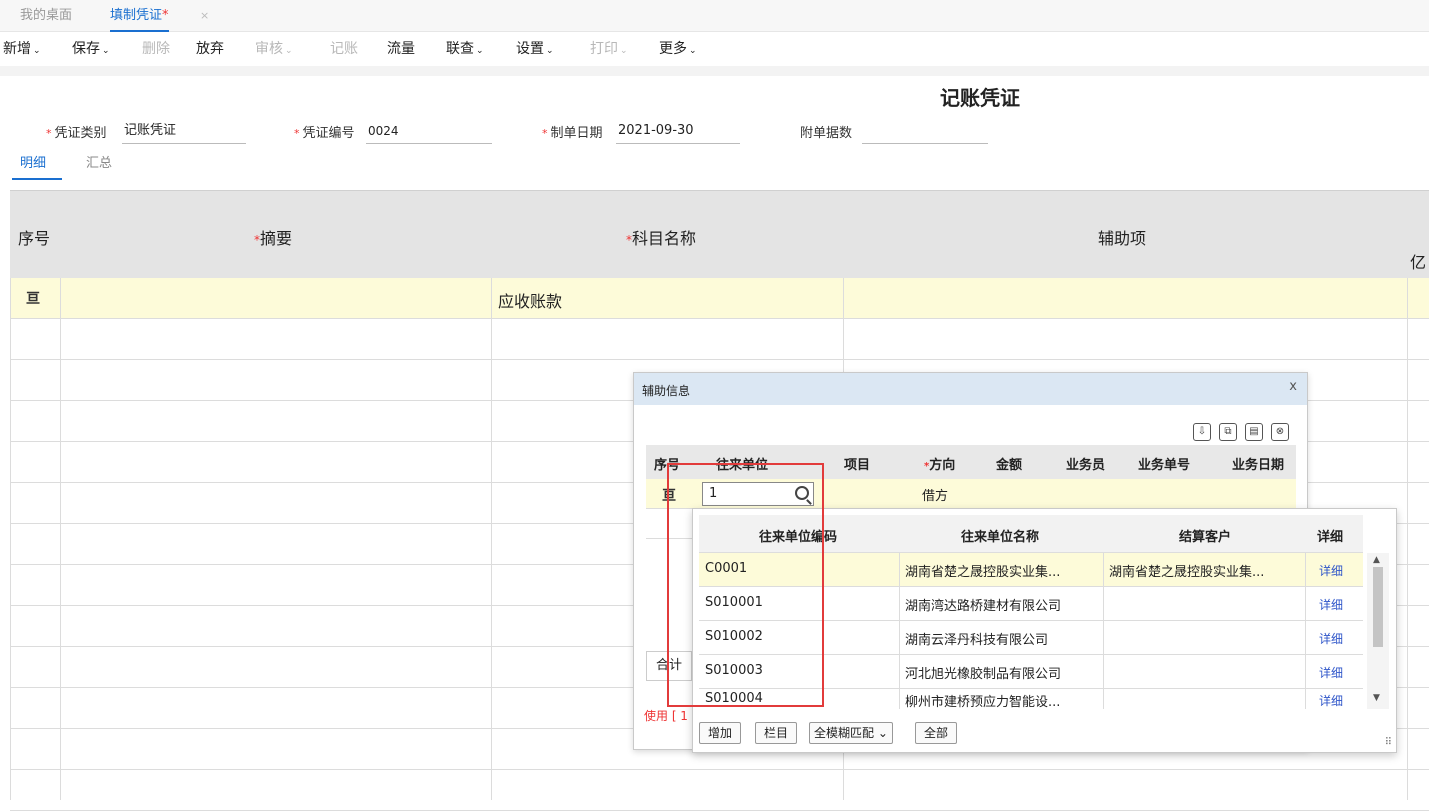 The image size is (1429, 811). I want to click on header-seq: 序号, so click(34, 238).